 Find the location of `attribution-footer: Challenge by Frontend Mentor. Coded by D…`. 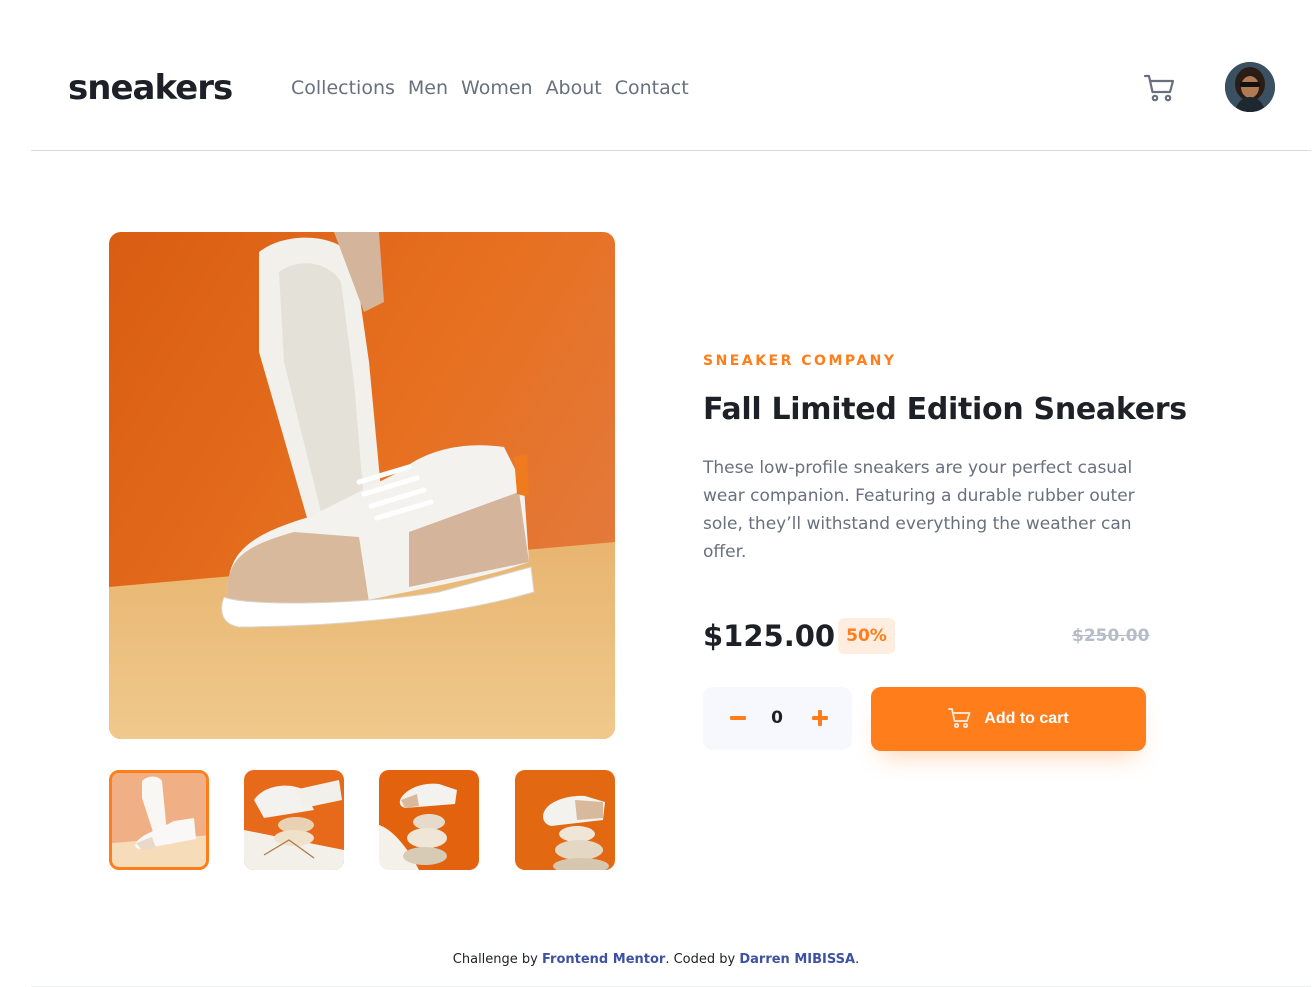

attribution-footer: Challenge by Frontend Mentor. Coded by D… is located at coordinates (656, 960).